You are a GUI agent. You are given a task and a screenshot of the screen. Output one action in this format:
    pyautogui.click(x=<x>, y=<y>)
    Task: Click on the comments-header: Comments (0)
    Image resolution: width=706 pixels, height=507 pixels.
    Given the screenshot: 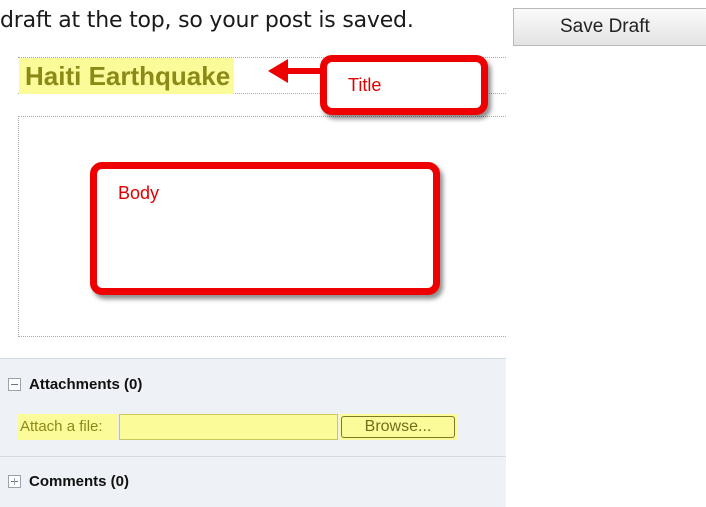 What is the action you would take?
    pyautogui.click(x=68, y=481)
    